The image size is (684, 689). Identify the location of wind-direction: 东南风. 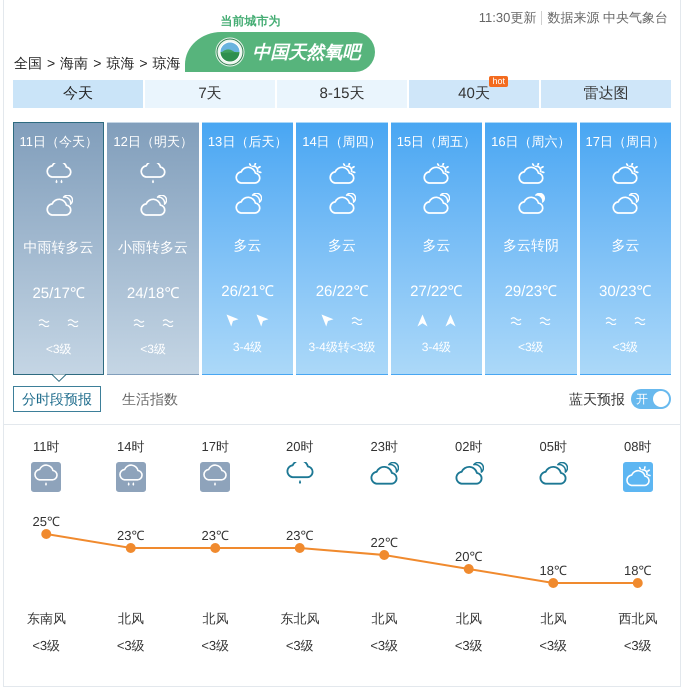
(46, 619).